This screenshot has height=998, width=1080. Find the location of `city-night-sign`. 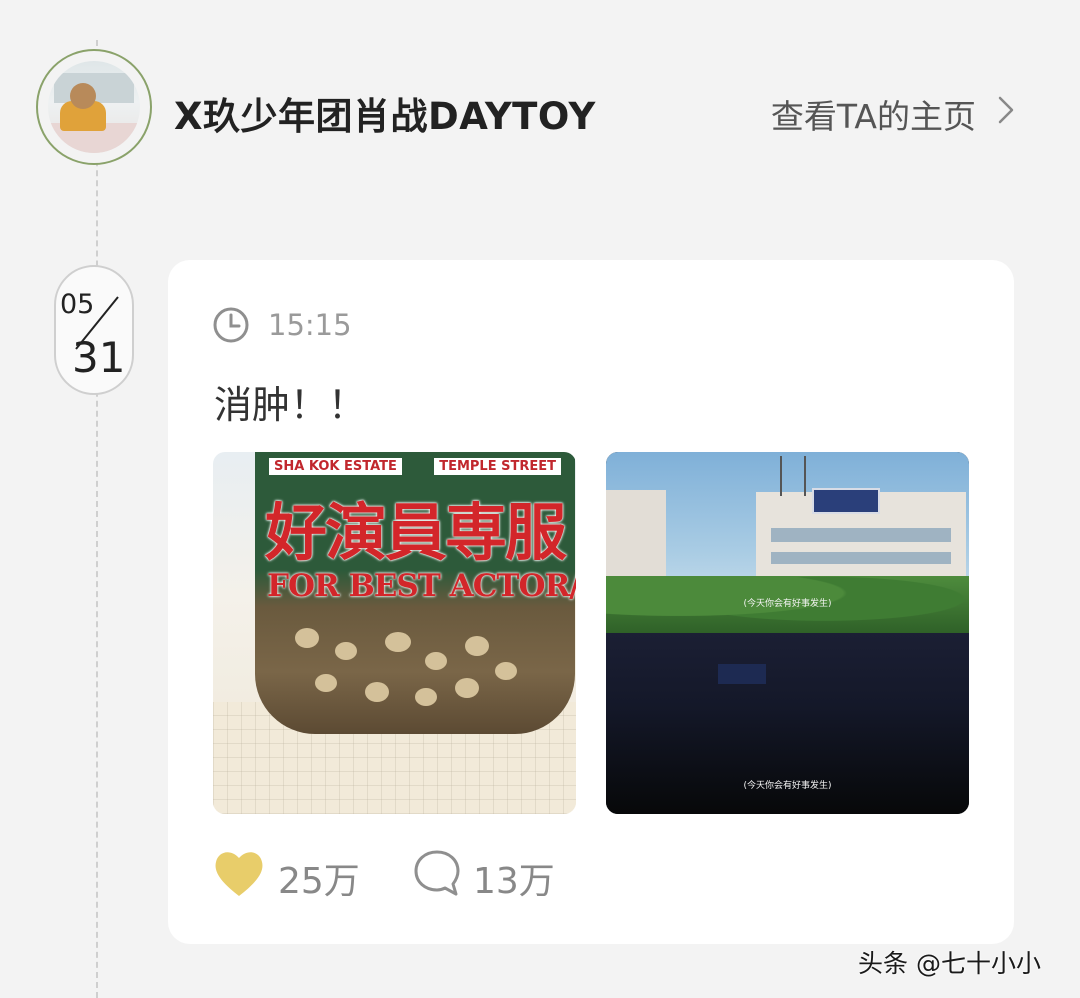

city-night-sign is located at coordinates (742, 674).